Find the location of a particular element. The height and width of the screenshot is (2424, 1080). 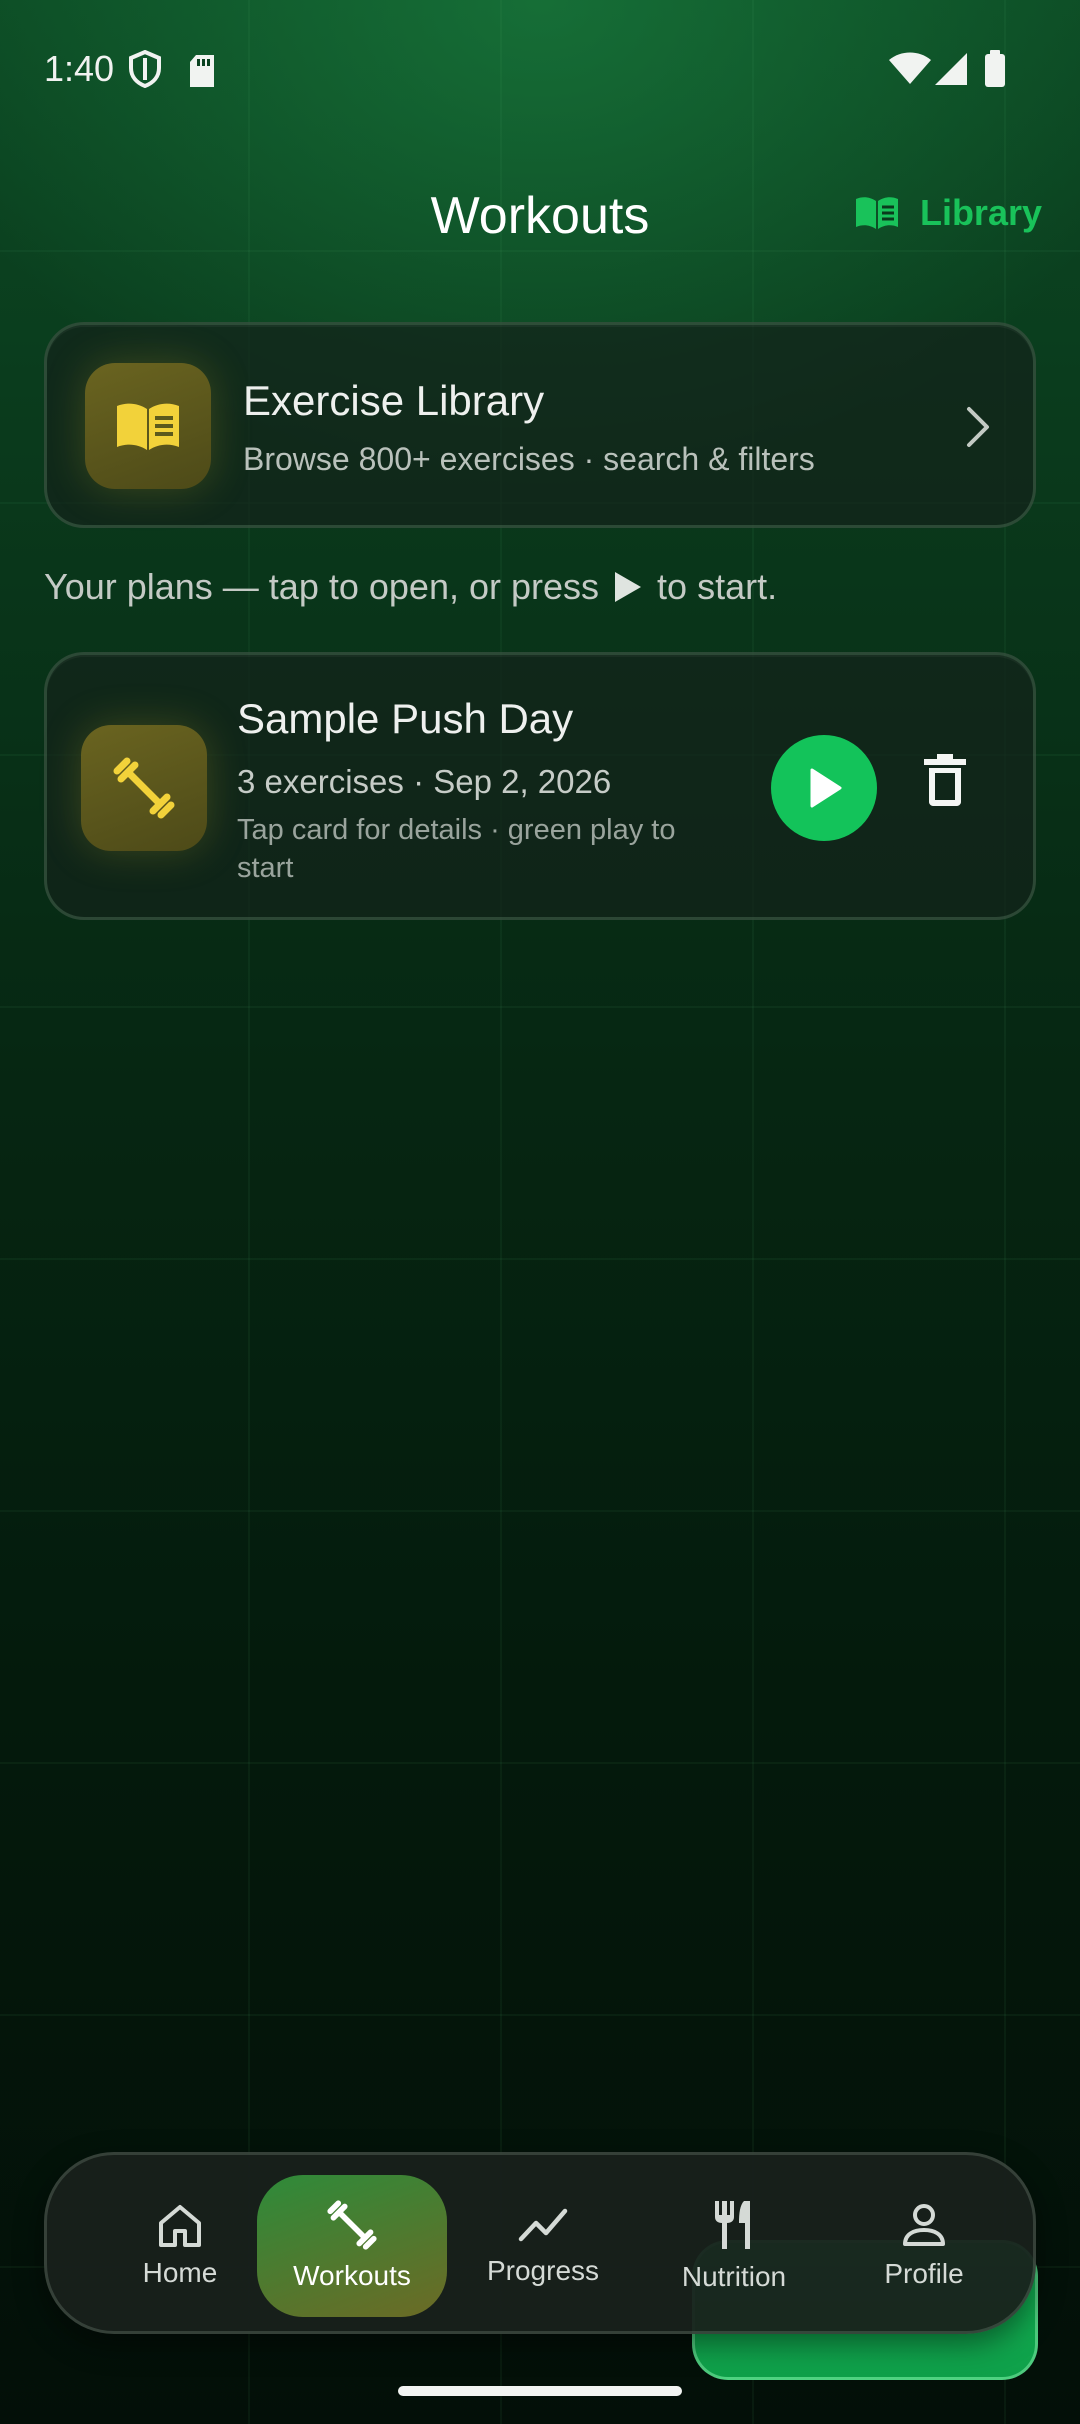

nav-nutrition: Nutrition is located at coordinates (734, 2246).